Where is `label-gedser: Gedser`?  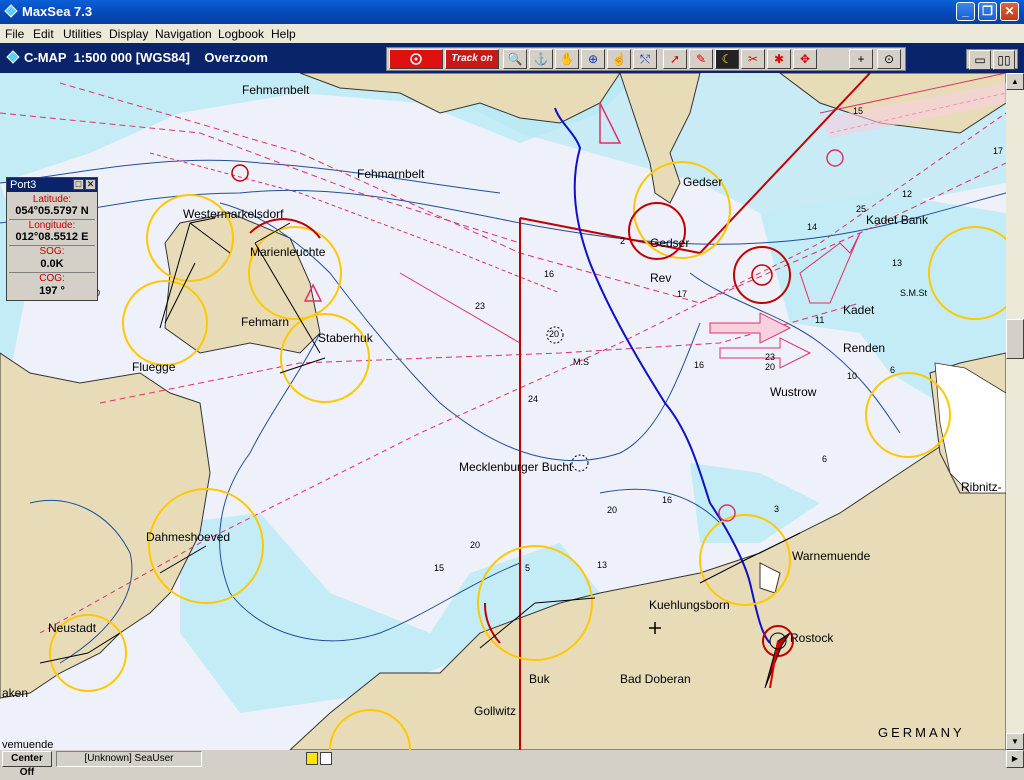
label-gedser: Gedser is located at coordinates (670, 243).